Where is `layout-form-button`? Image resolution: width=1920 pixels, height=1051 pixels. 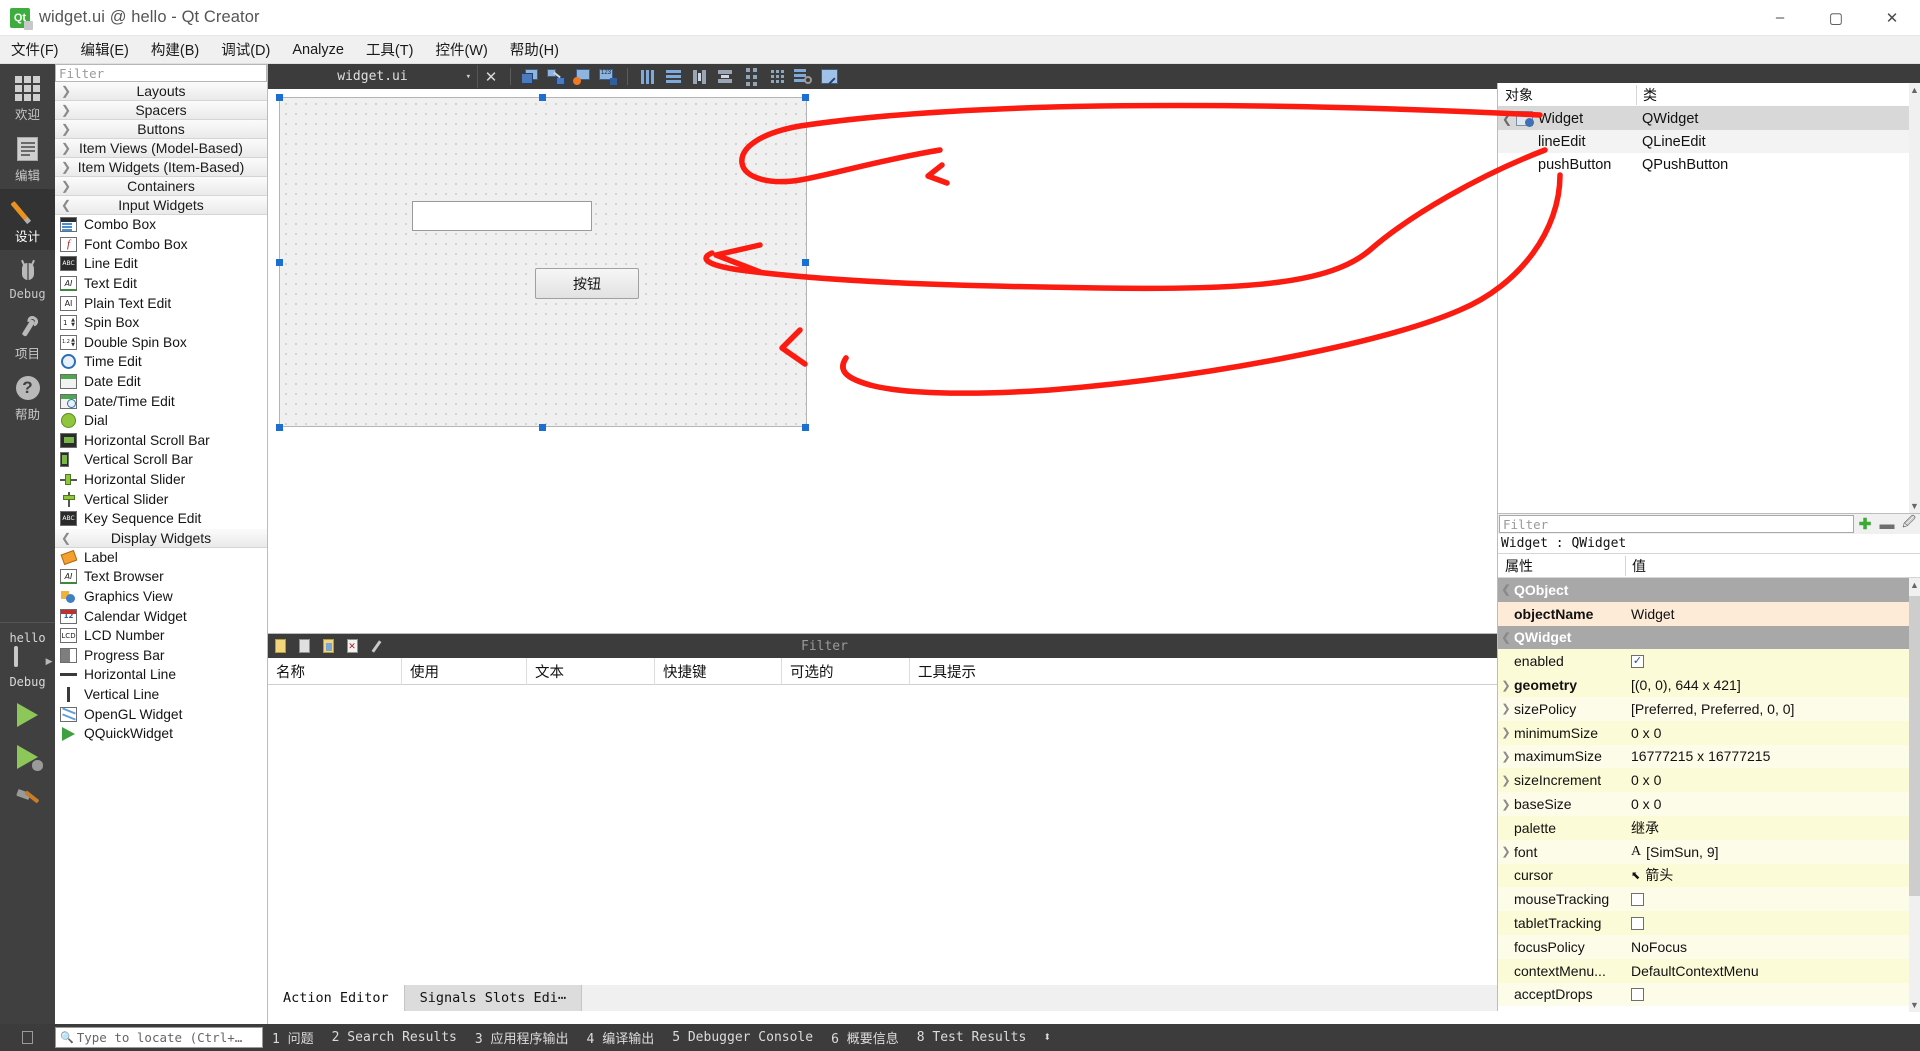 layout-form-button is located at coordinates (751, 76).